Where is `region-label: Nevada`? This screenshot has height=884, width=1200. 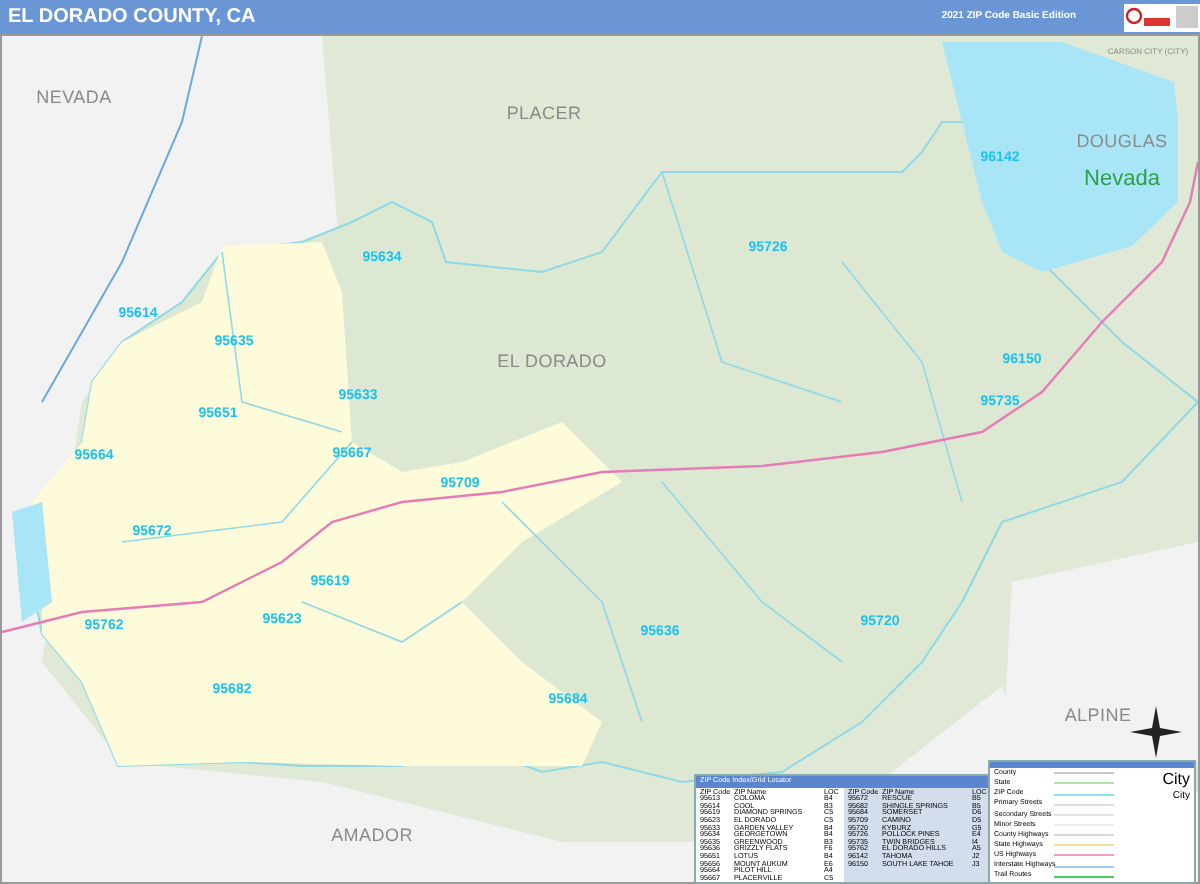
region-label: Nevada is located at coordinates (1122, 180).